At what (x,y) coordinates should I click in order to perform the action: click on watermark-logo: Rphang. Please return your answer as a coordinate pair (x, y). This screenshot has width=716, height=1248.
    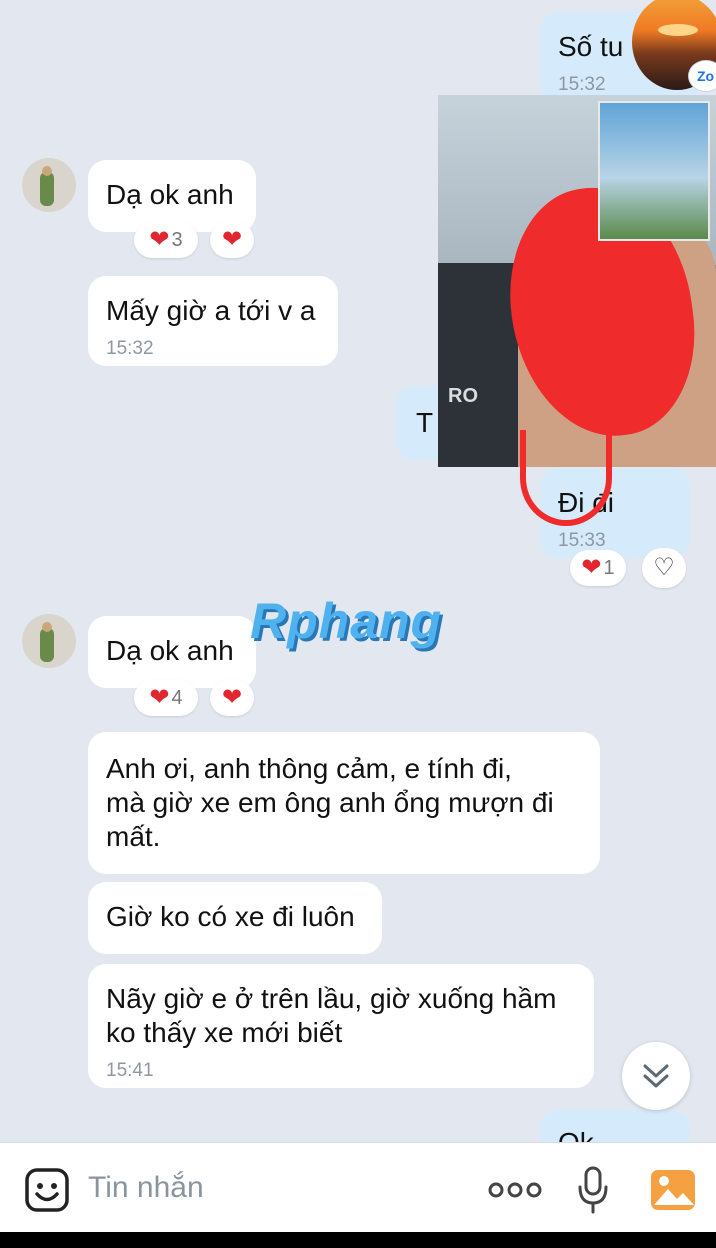
    Looking at the image, I should click on (346, 621).